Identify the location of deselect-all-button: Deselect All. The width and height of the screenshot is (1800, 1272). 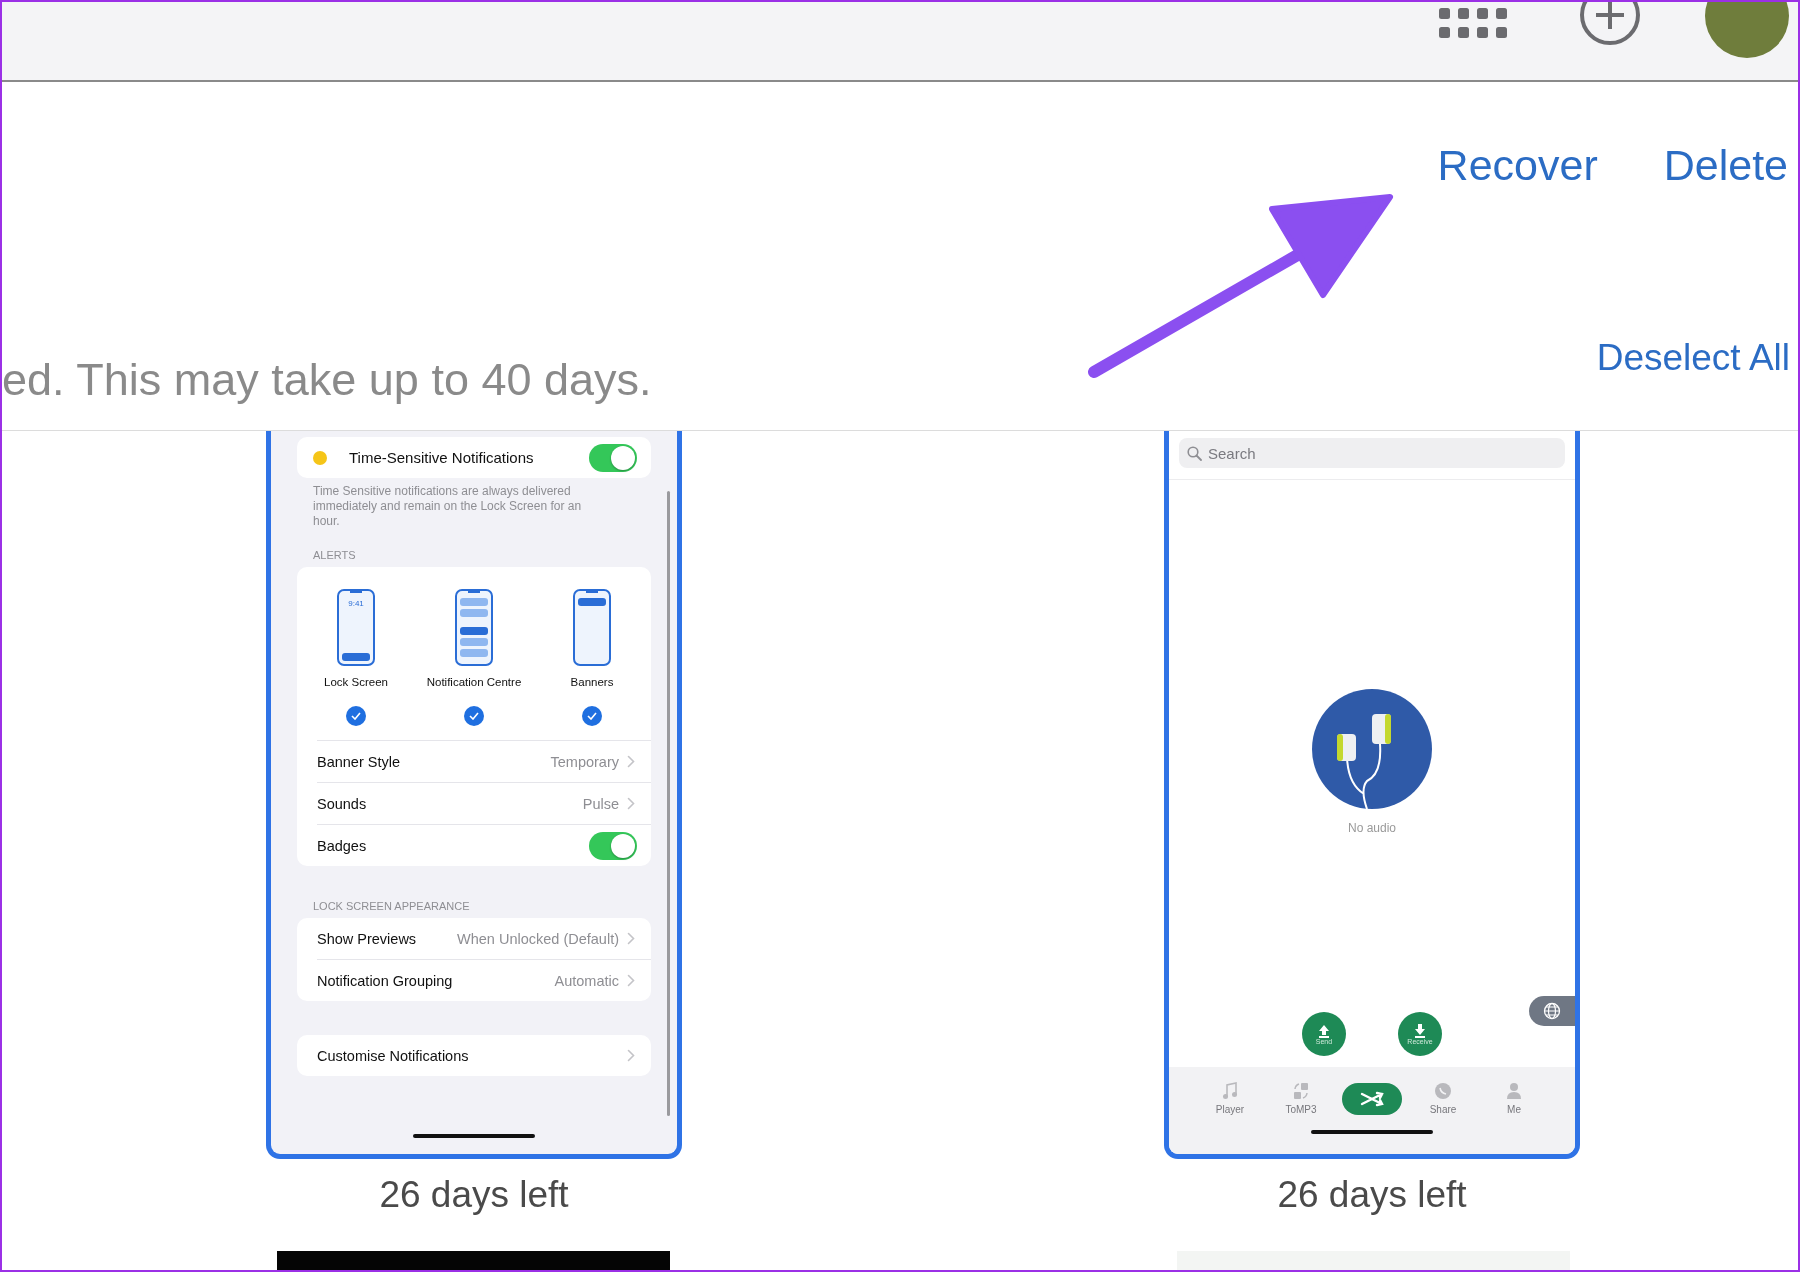
(1693, 358).